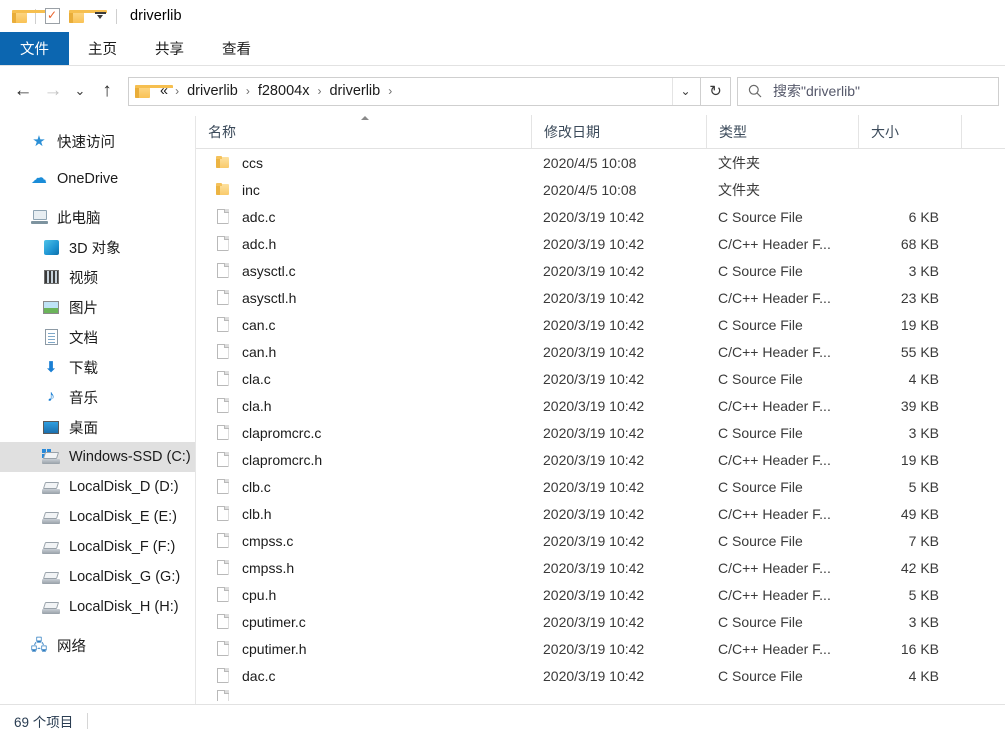 The height and width of the screenshot is (737, 1005). I want to click on sidebar-item-quick-access: ★ 快速访问, so click(97, 141).